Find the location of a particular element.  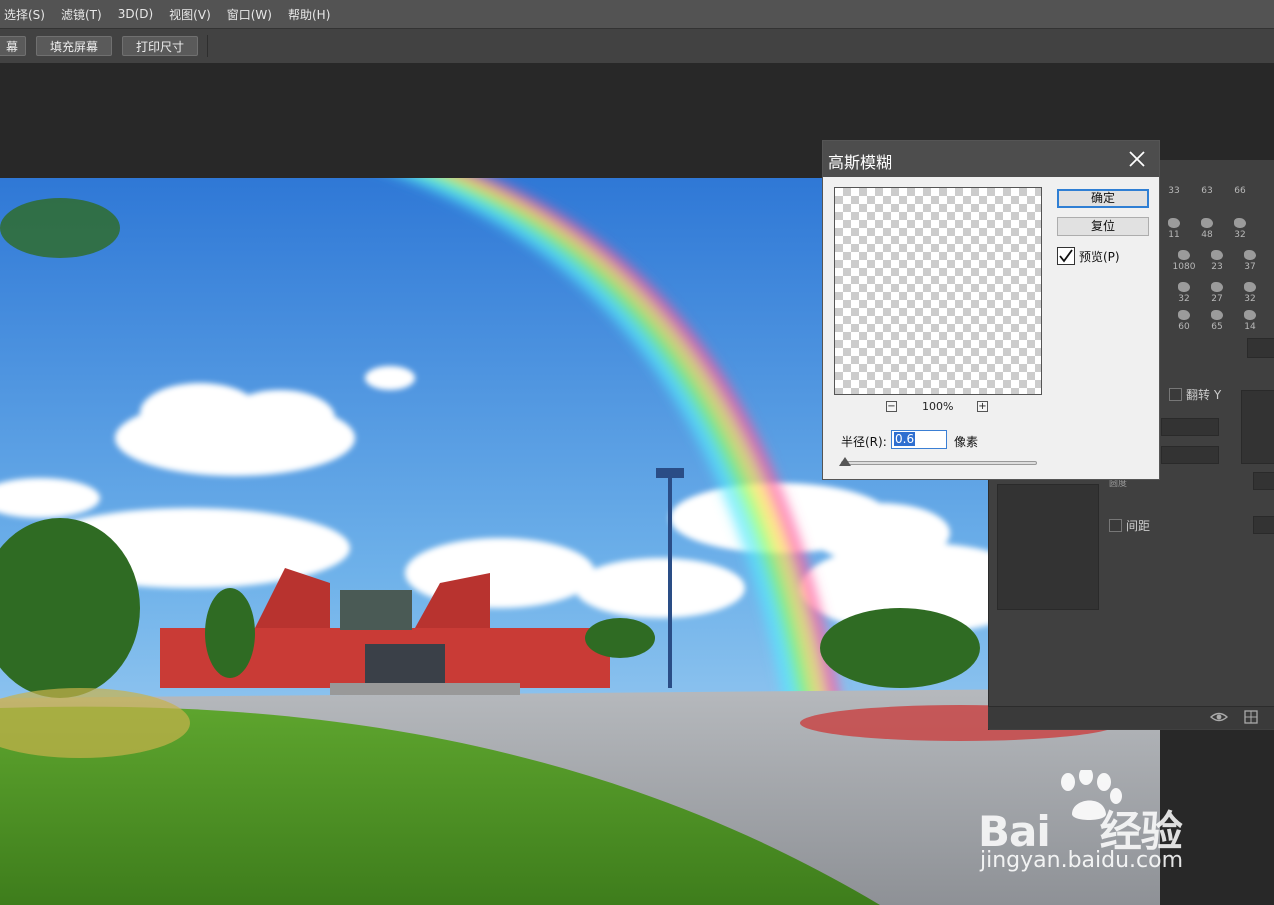

ok-button: 确定 is located at coordinates (1103, 198).